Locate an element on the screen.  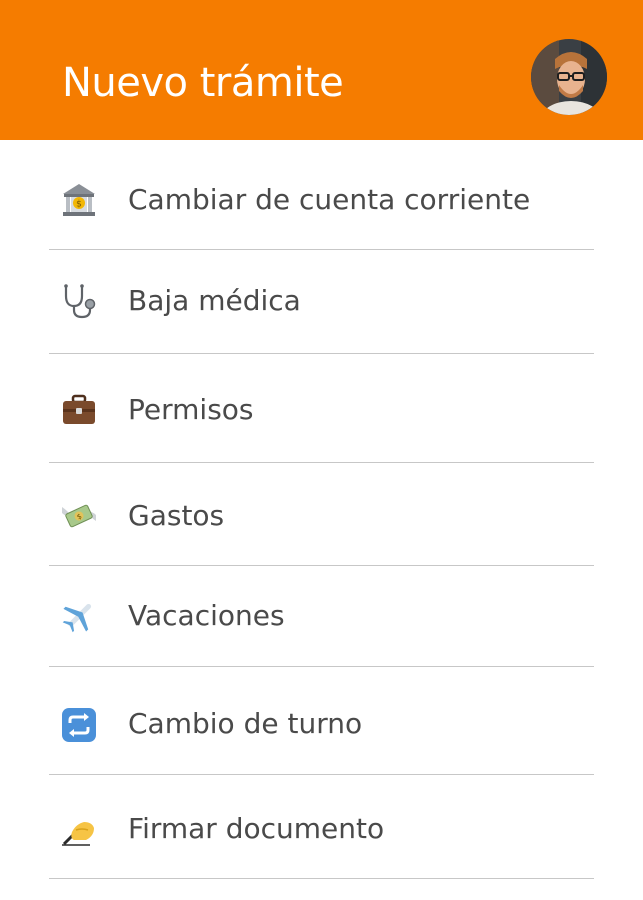
briefcase-icon is located at coordinates (79, 410).